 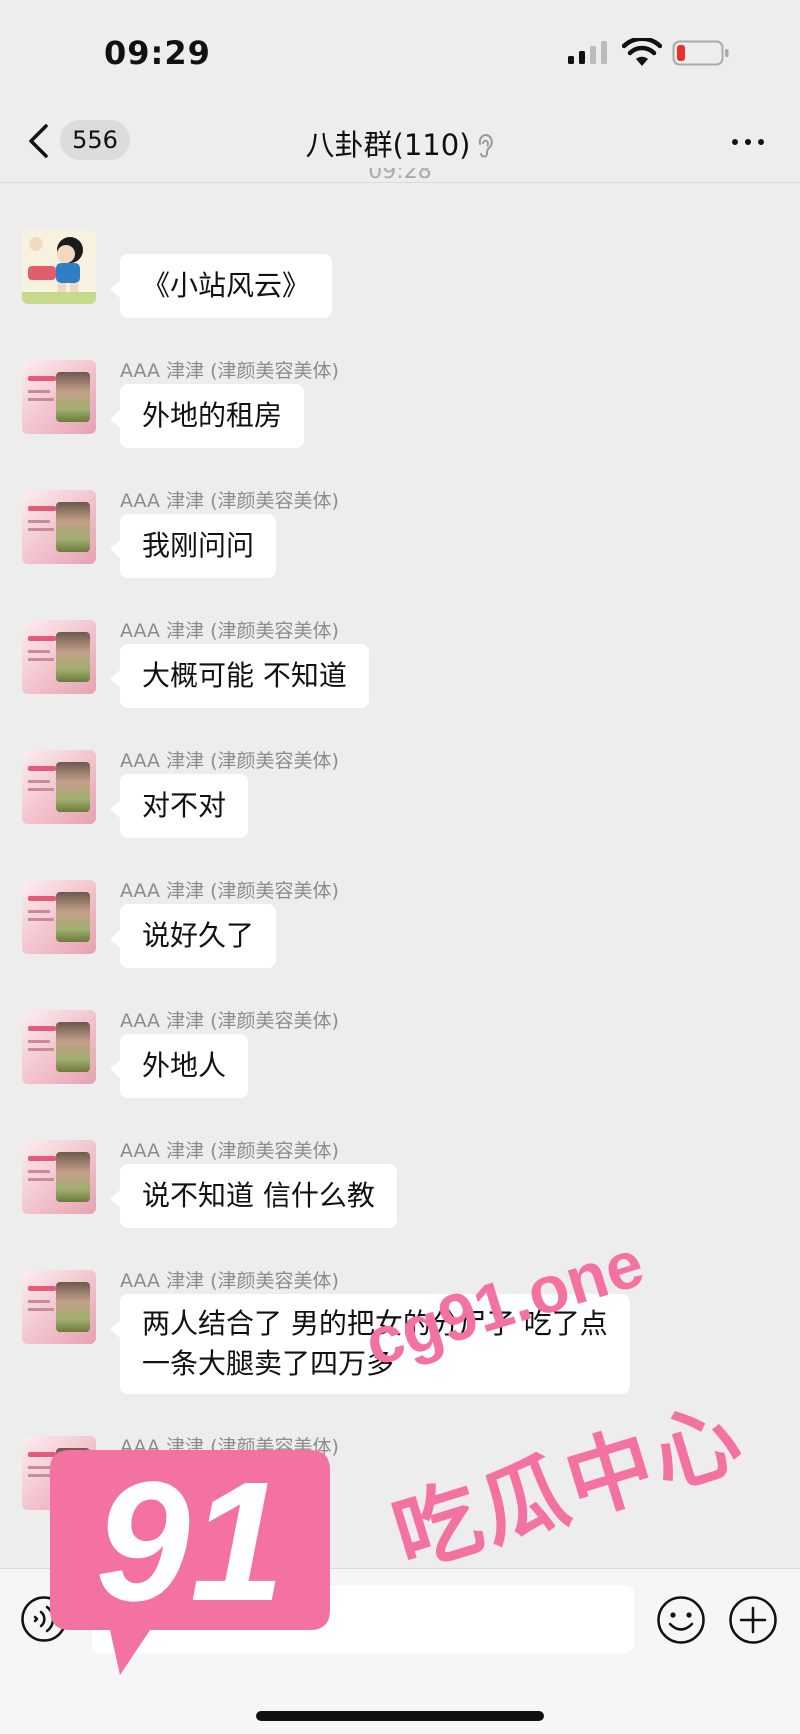 What do you see at coordinates (400, 176) in the screenshot?
I see `time-divider: 09:28` at bounding box center [400, 176].